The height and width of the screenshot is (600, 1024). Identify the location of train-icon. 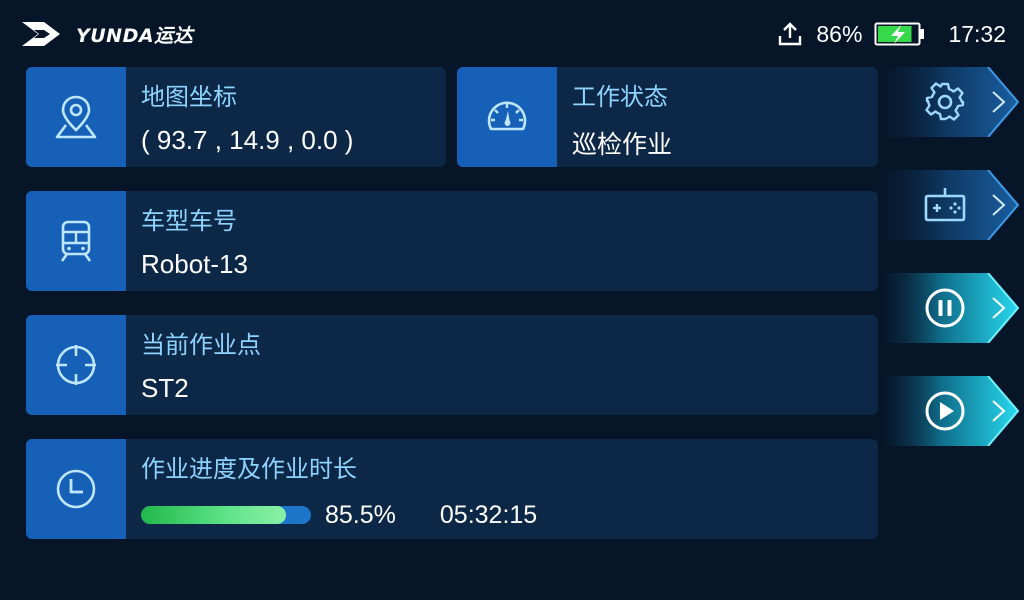
(76, 241).